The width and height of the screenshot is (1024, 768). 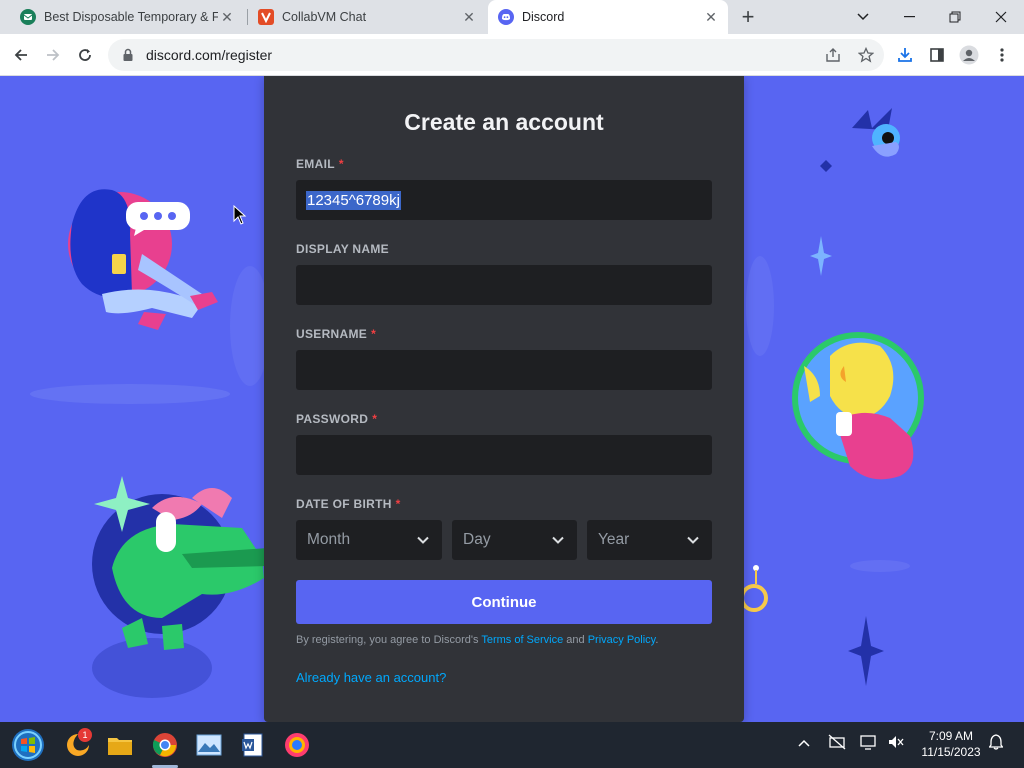 I want to click on tab-title: CollabVM Chat, so click(x=324, y=17).